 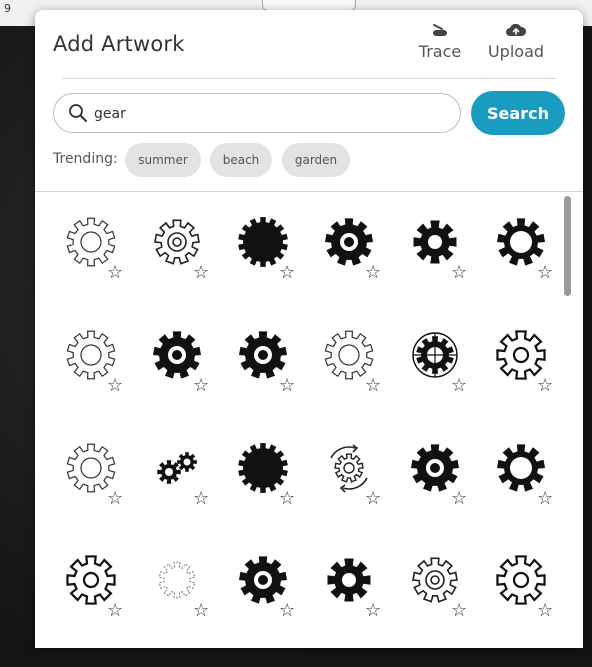 I want to click on trending-chip-summer: summer, so click(x=163, y=160).